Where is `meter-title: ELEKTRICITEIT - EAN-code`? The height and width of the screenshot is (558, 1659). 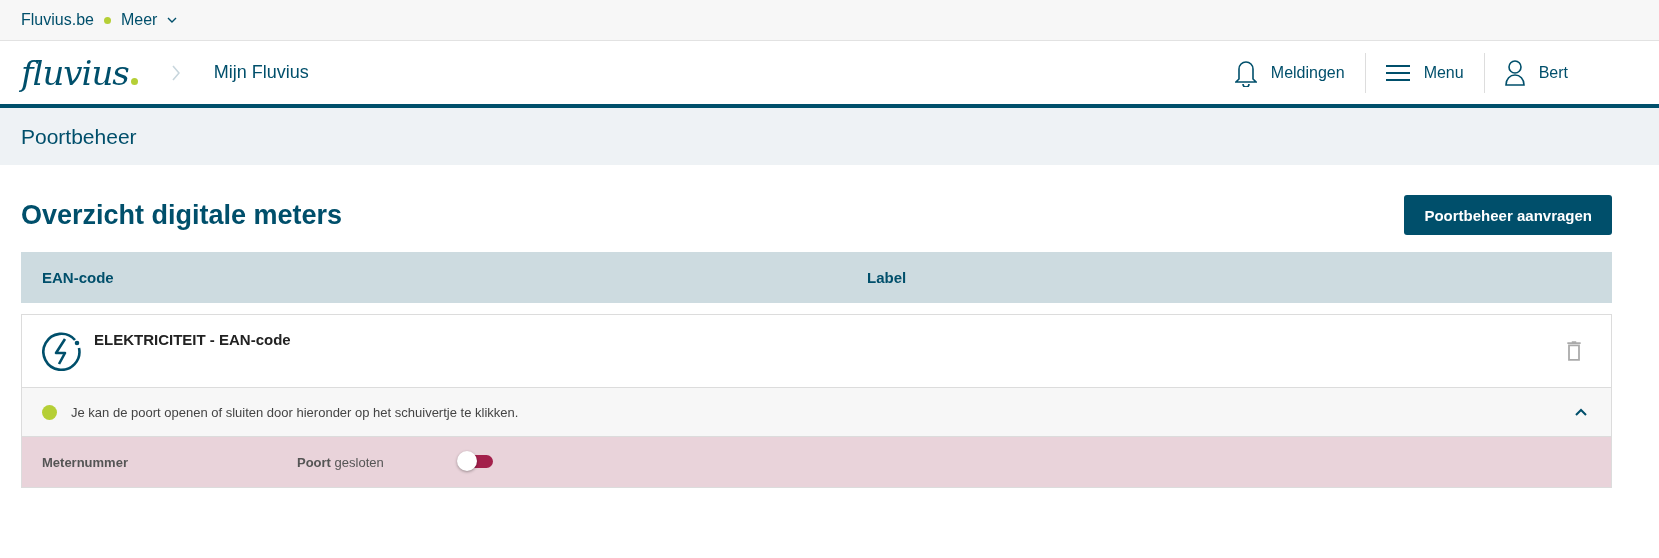
meter-title: ELEKTRICITEIT - EAN-code is located at coordinates (192, 339).